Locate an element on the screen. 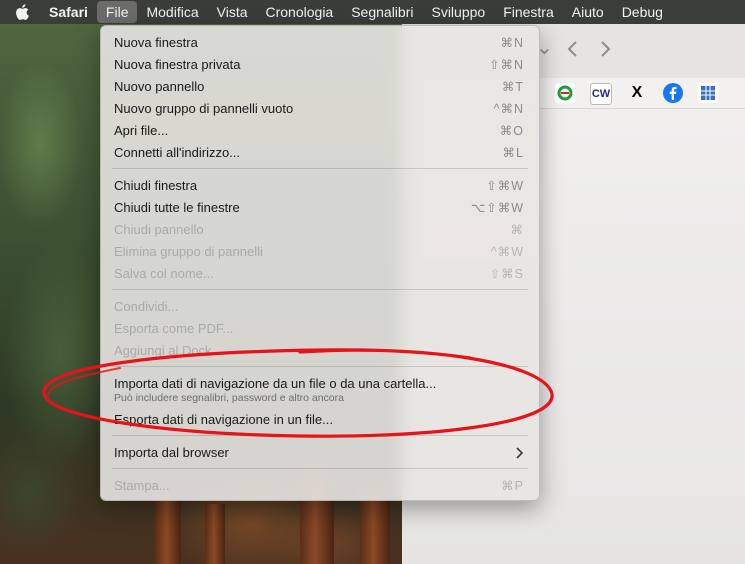 This screenshot has height=564, width=745. shortcut: ⌘P is located at coordinates (512, 486).